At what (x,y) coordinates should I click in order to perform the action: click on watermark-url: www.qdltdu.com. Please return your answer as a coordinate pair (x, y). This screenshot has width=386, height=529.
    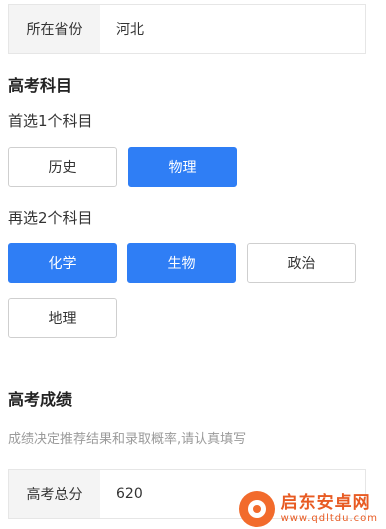
    Looking at the image, I should click on (329, 518).